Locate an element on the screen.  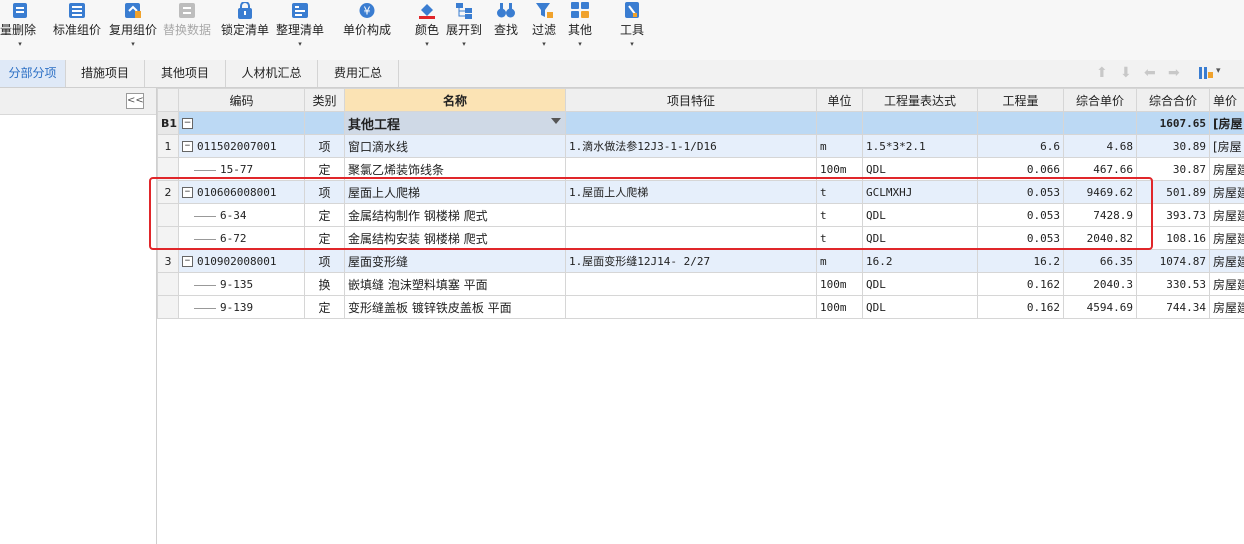
dropdown-arrow-icon is located at coordinates (556, 121).